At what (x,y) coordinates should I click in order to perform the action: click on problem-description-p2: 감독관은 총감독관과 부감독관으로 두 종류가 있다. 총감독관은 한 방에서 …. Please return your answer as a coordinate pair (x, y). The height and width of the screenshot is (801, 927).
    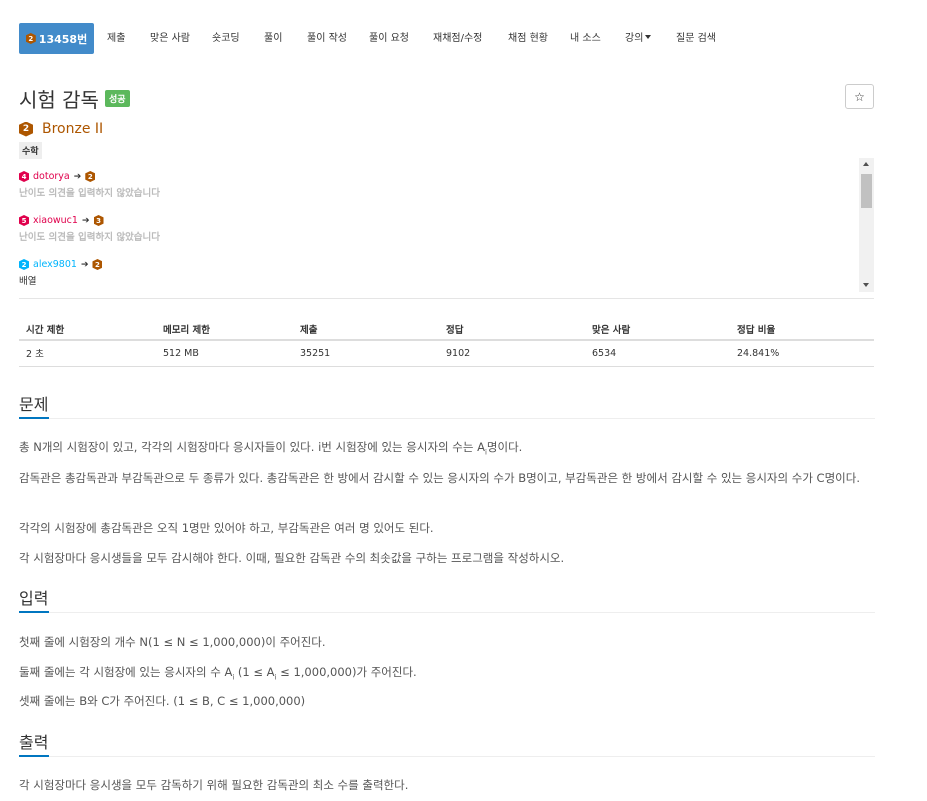
    Looking at the image, I should click on (439, 478).